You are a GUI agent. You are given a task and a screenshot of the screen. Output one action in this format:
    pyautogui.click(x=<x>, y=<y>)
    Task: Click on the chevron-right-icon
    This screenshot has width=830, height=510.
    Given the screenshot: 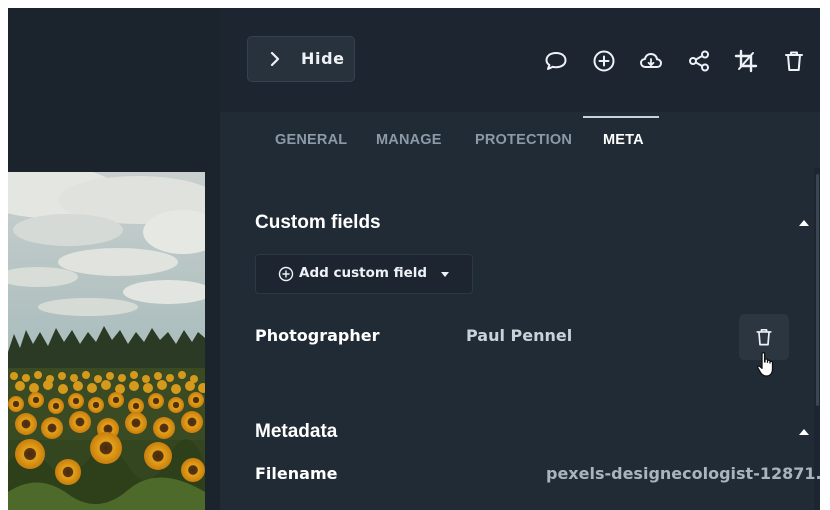 What is the action you would take?
    pyautogui.click(x=275, y=59)
    